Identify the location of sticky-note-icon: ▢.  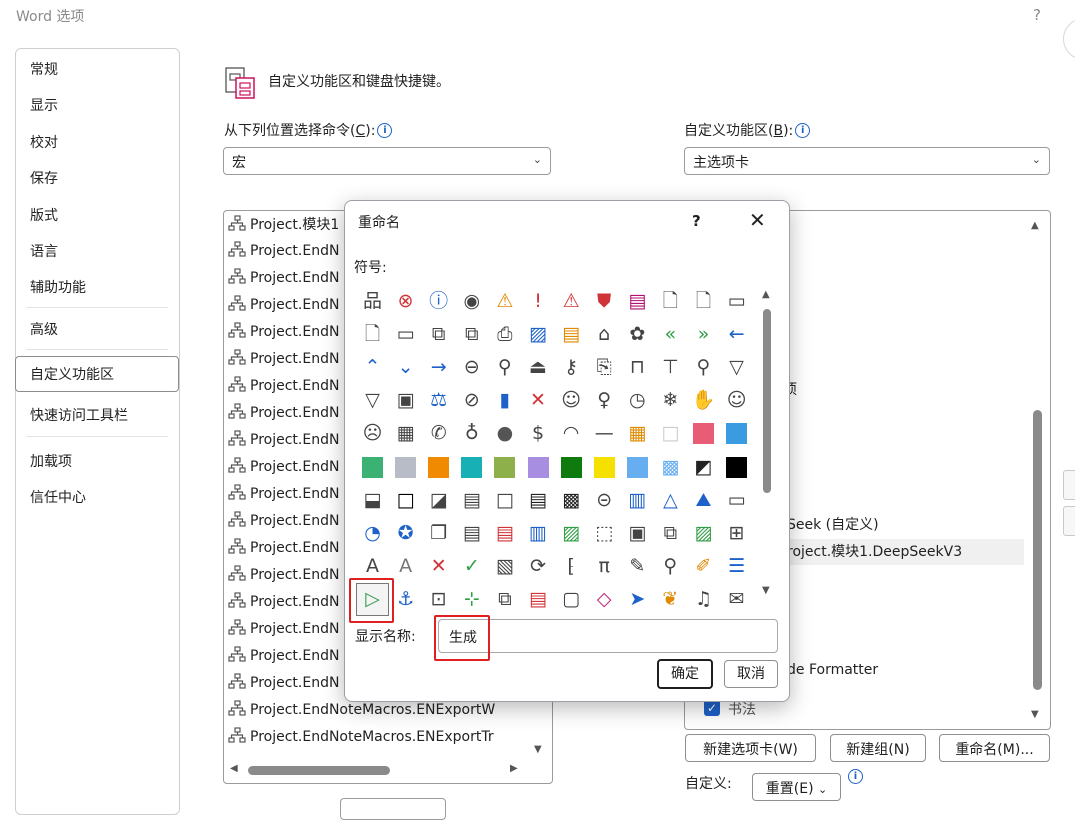
(571, 599).